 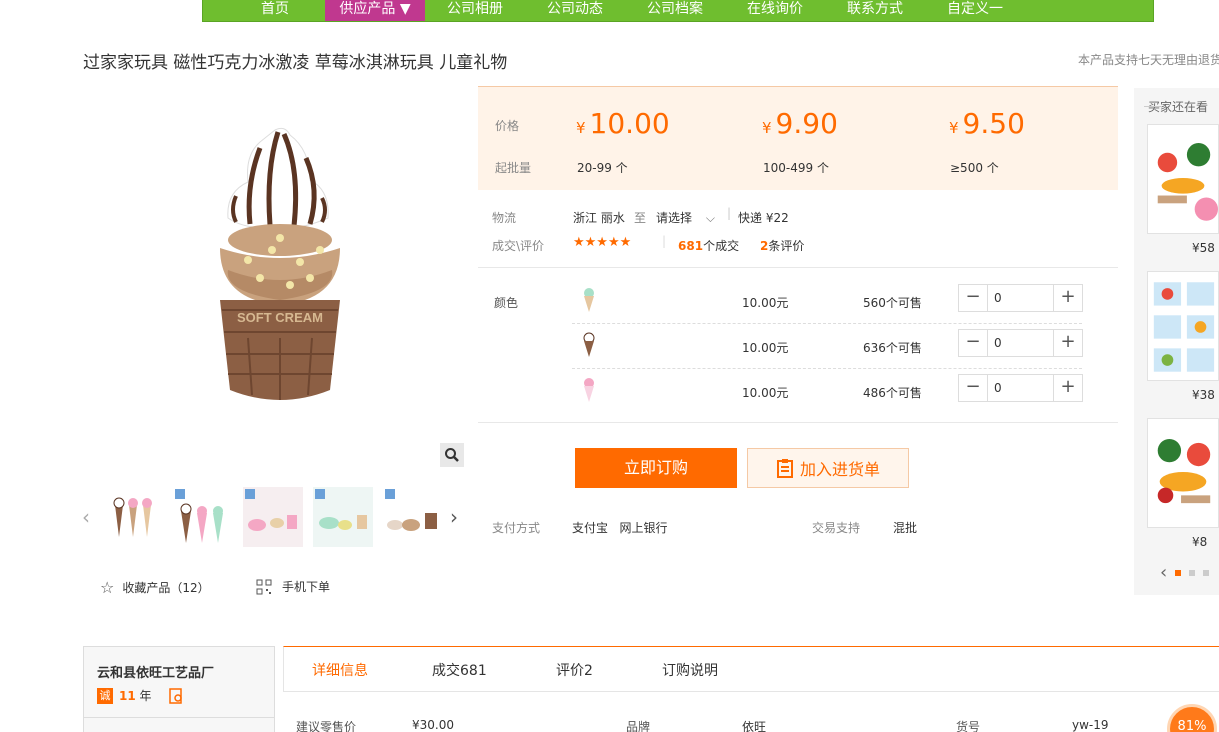 I want to click on credit-badge-icon: 诚, so click(x=105, y=695).